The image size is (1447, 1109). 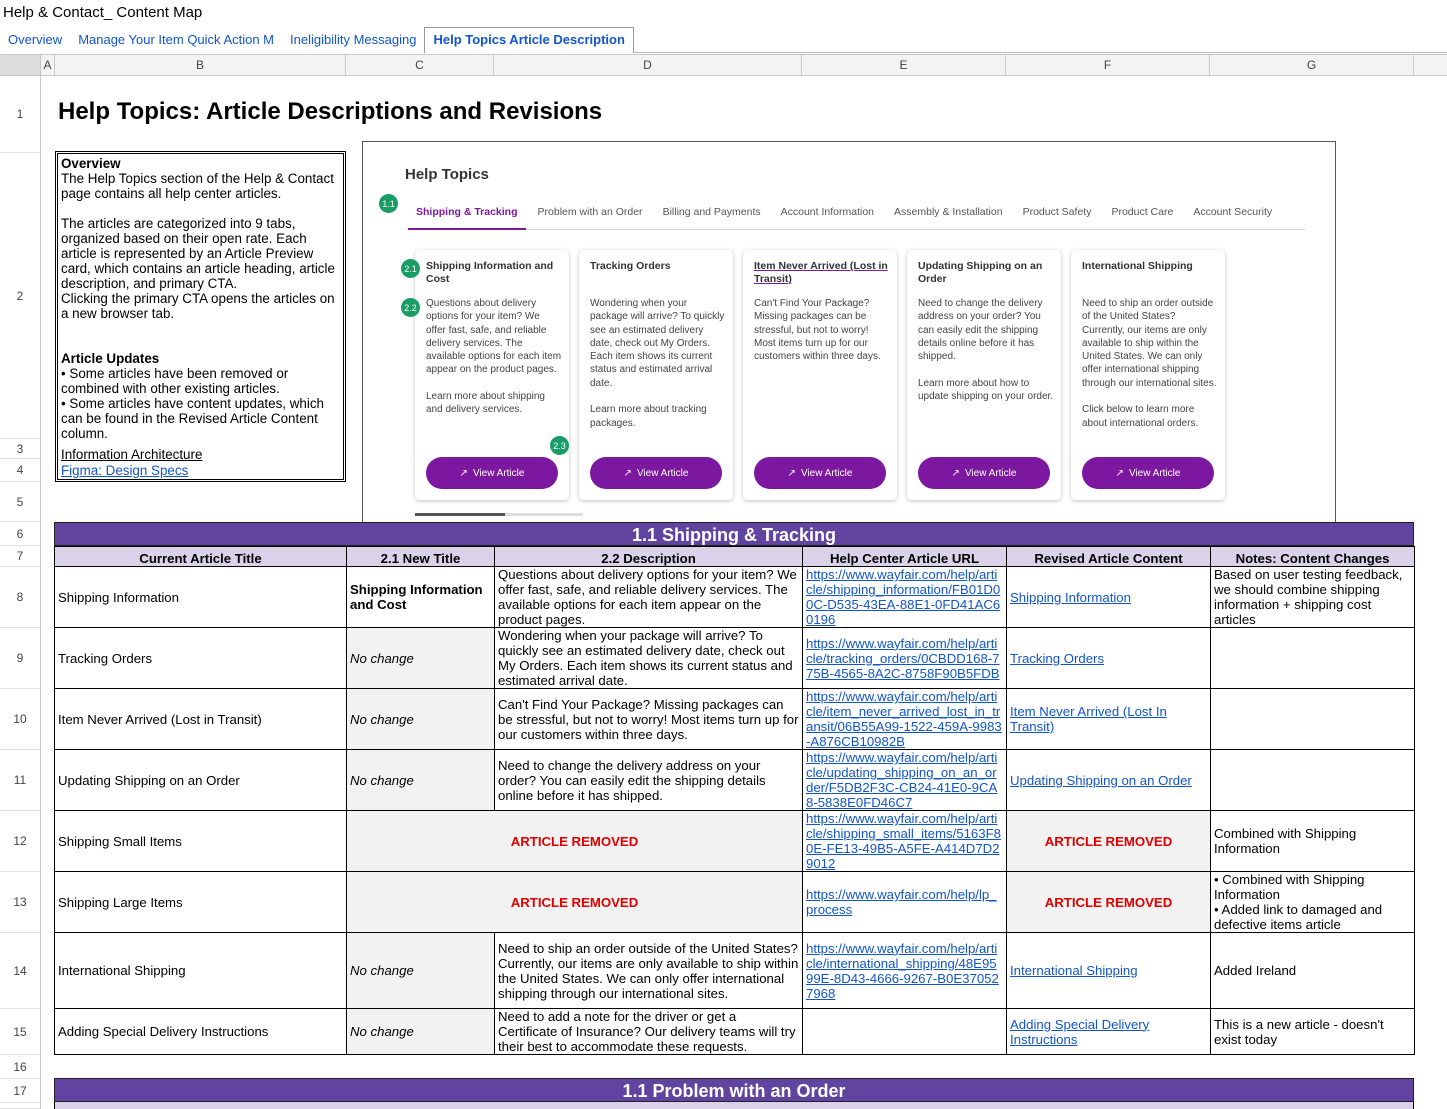 What do you see at coordinates (1312, 65) in the screenshot?
I see `col-header-g: G` at bounding box center [1312, 65].